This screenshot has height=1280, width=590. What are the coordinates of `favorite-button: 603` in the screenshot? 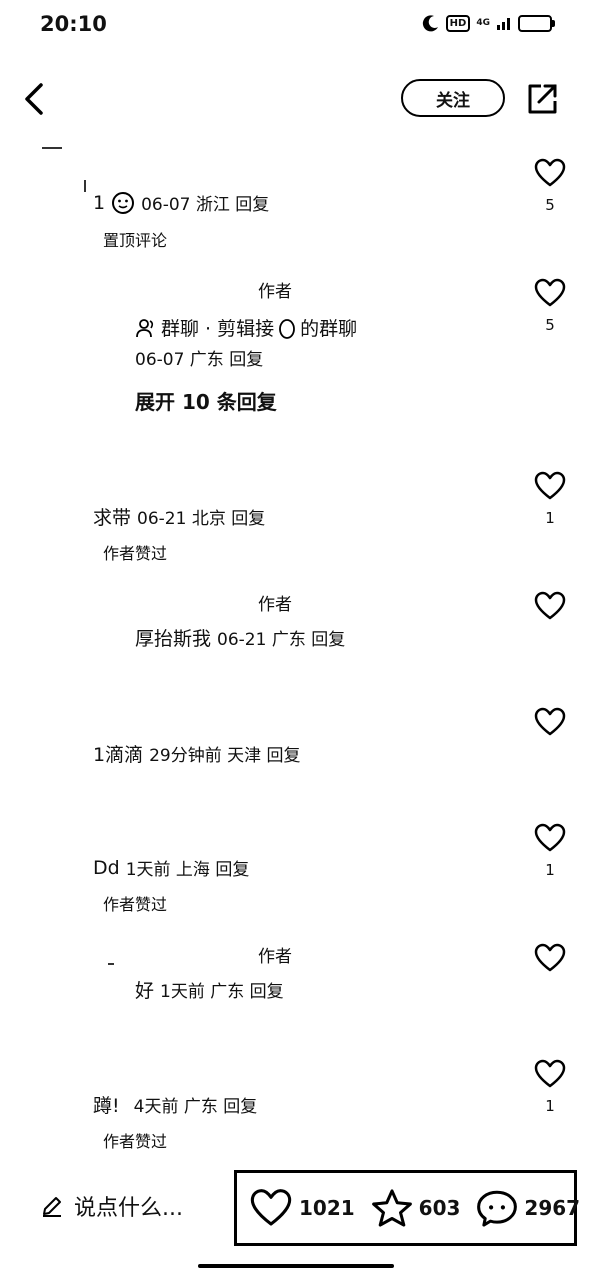 It's located at (416, 1208).